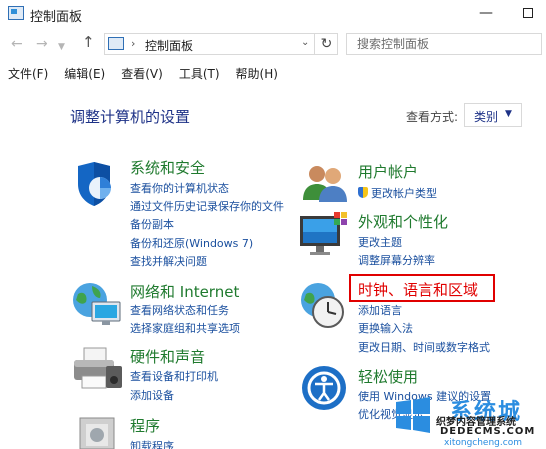 Image resolution: width=546 pixels, height=449 pixels. I want to click on category-ease-of-access-title: 轻松使用, so click(388, 376).